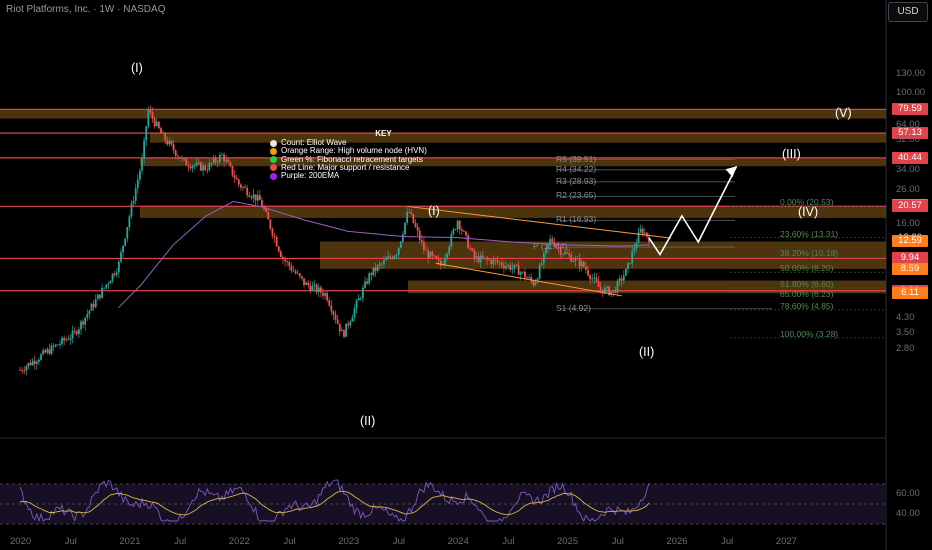 Image resolution: width=932 pixels, height=550 pixels. I want to click on currency-button: USD, so click(908, 12).